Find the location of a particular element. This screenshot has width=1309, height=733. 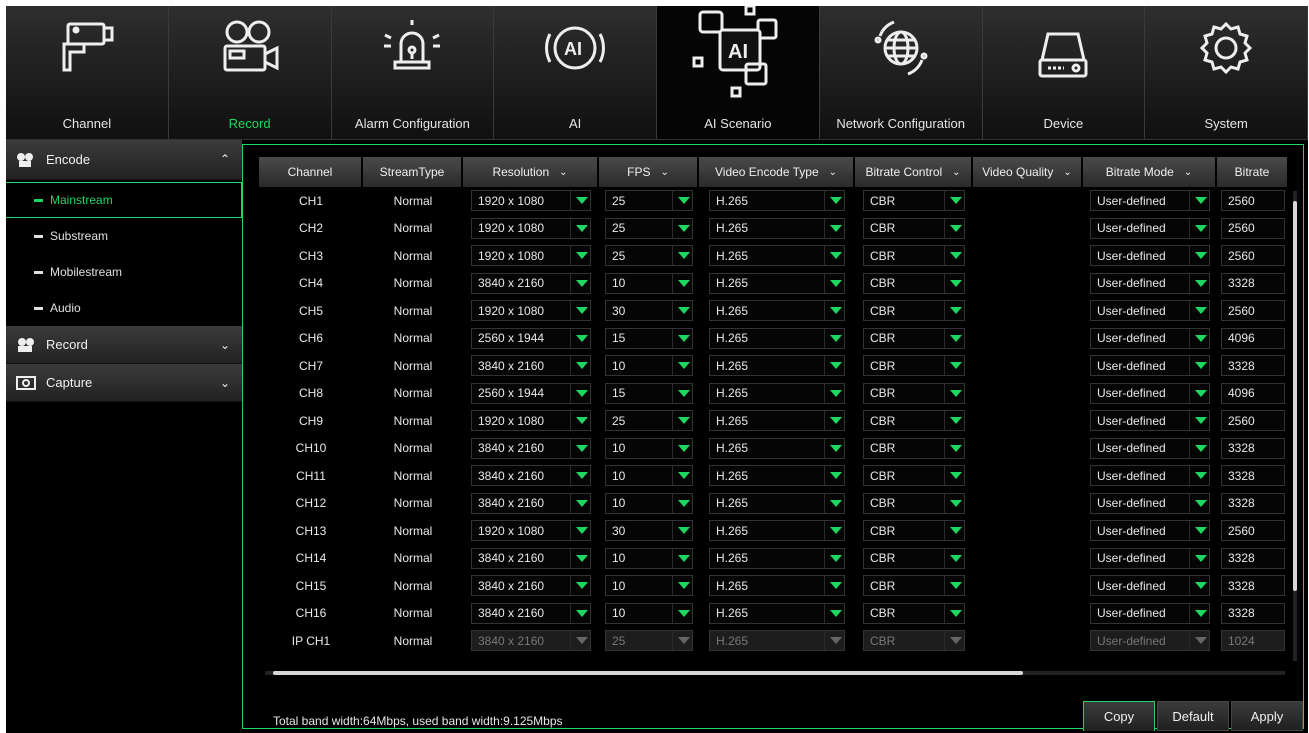

column-header: Video Quality ⌄ is located at coordinates (1028, 172).